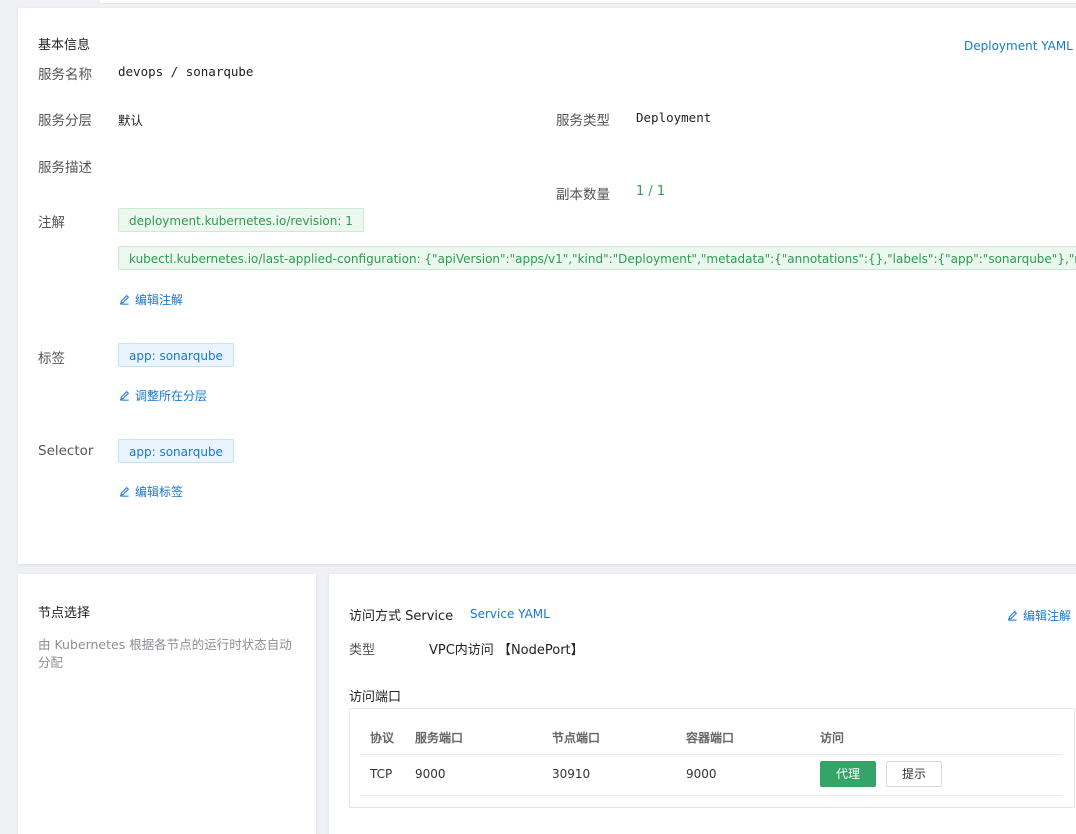 This screenshot has width=1076, height=834. I want to click on service-type-value: Deployment, so click(674, 117).